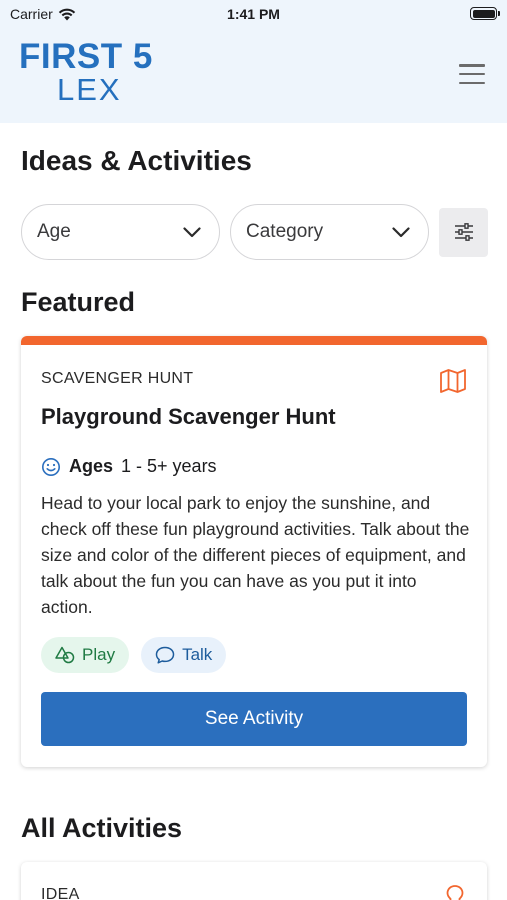  I want to click on logo-line1: FIRST 5, so click(86, 56).